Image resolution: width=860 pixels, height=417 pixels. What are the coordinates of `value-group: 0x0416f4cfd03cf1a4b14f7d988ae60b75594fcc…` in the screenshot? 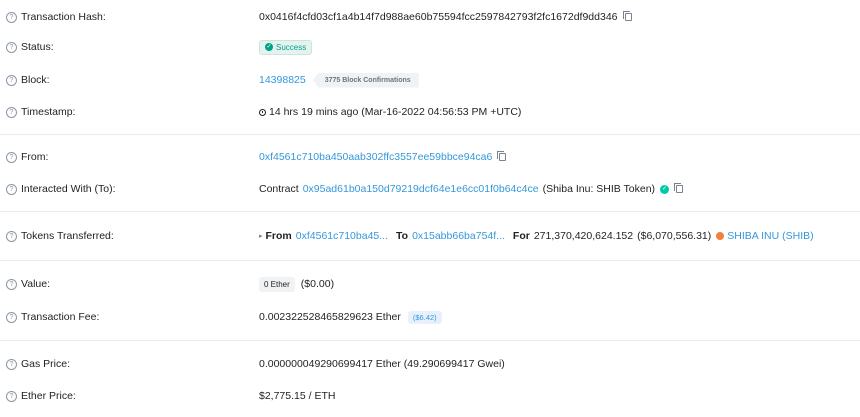 It's located at (445, 17).